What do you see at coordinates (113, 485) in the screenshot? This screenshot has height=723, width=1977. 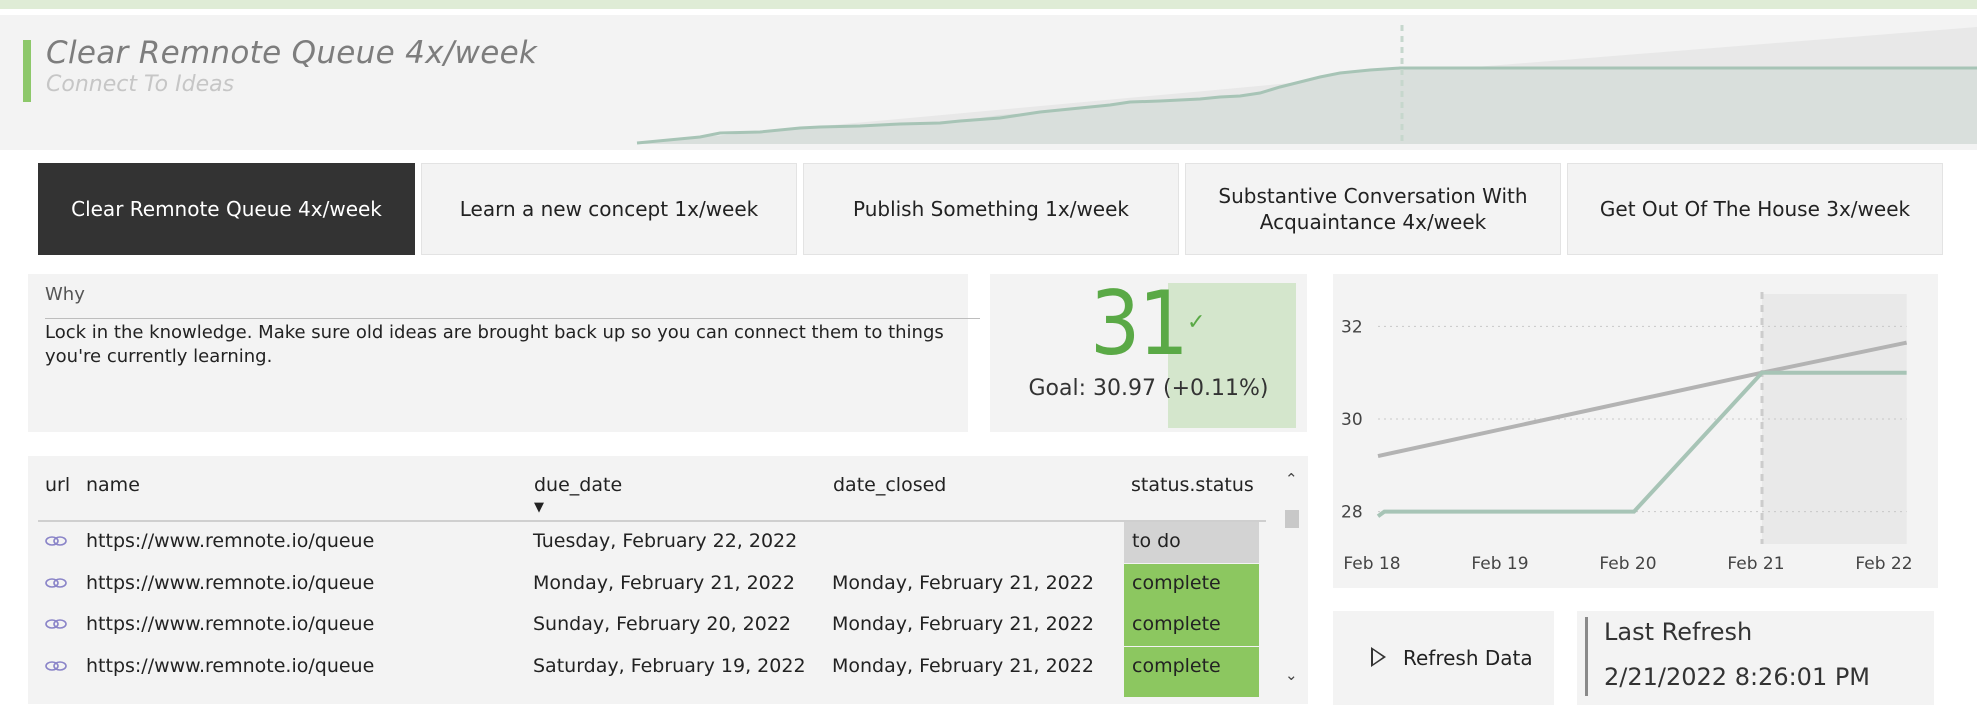 I see `column-header-name: name` at bounding box center [113, 485].